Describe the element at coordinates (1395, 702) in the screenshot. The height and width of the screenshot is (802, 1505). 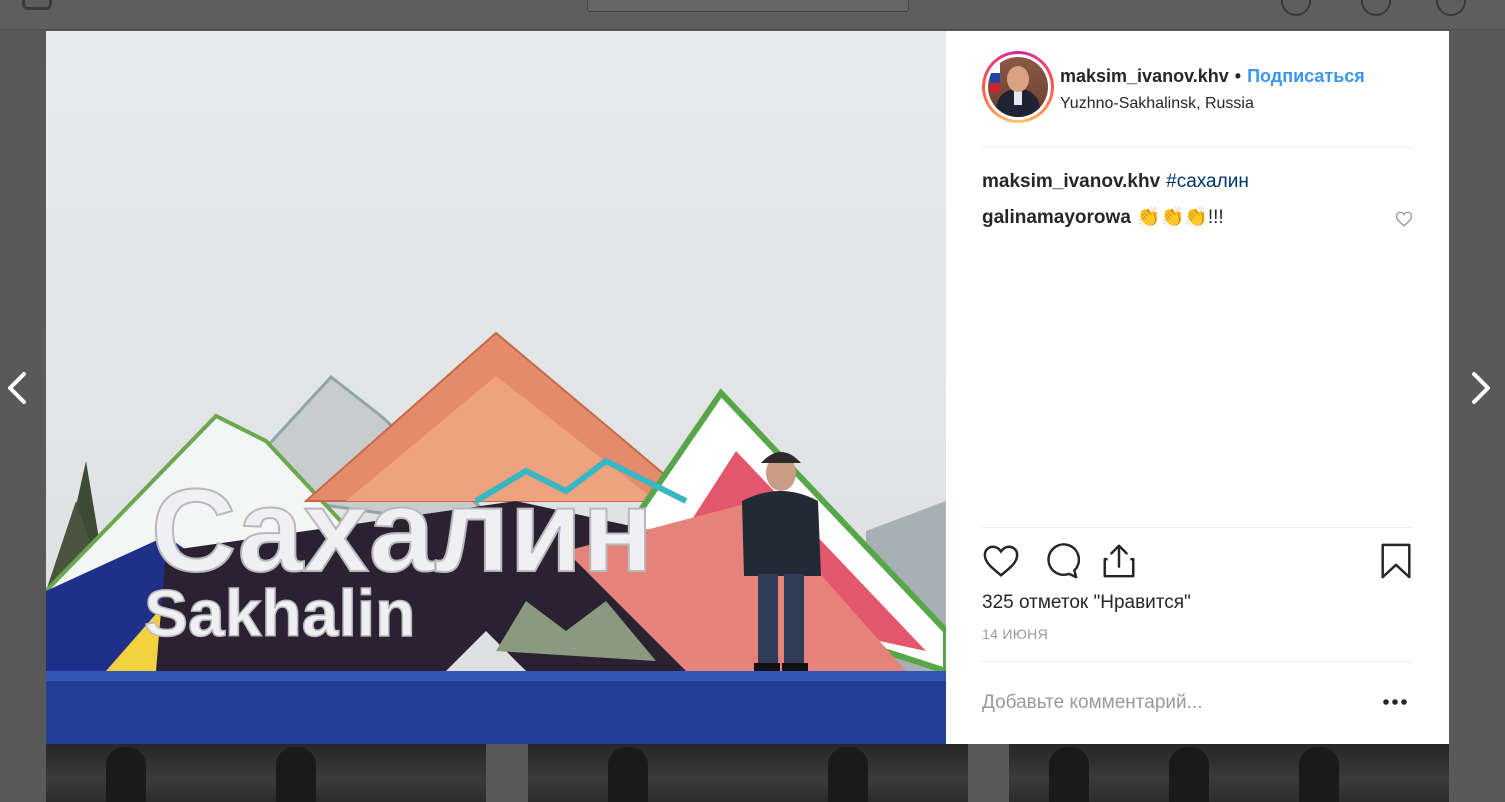
I see `more-dots-icon` at that location.